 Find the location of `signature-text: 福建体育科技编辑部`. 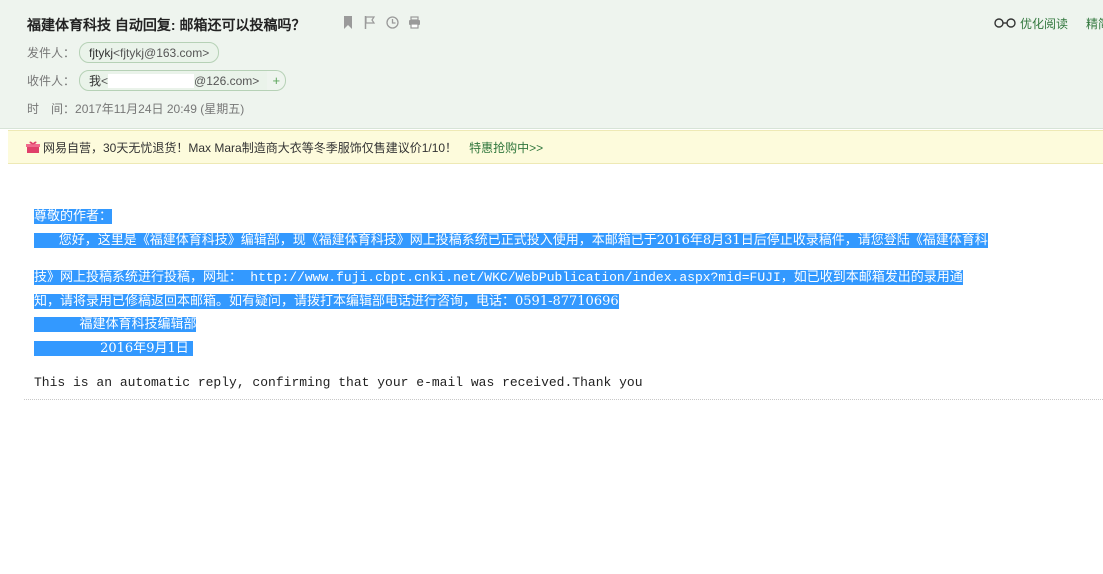

signature-text: 福建体育科技编辑部 is located at coordinates (115, 324).